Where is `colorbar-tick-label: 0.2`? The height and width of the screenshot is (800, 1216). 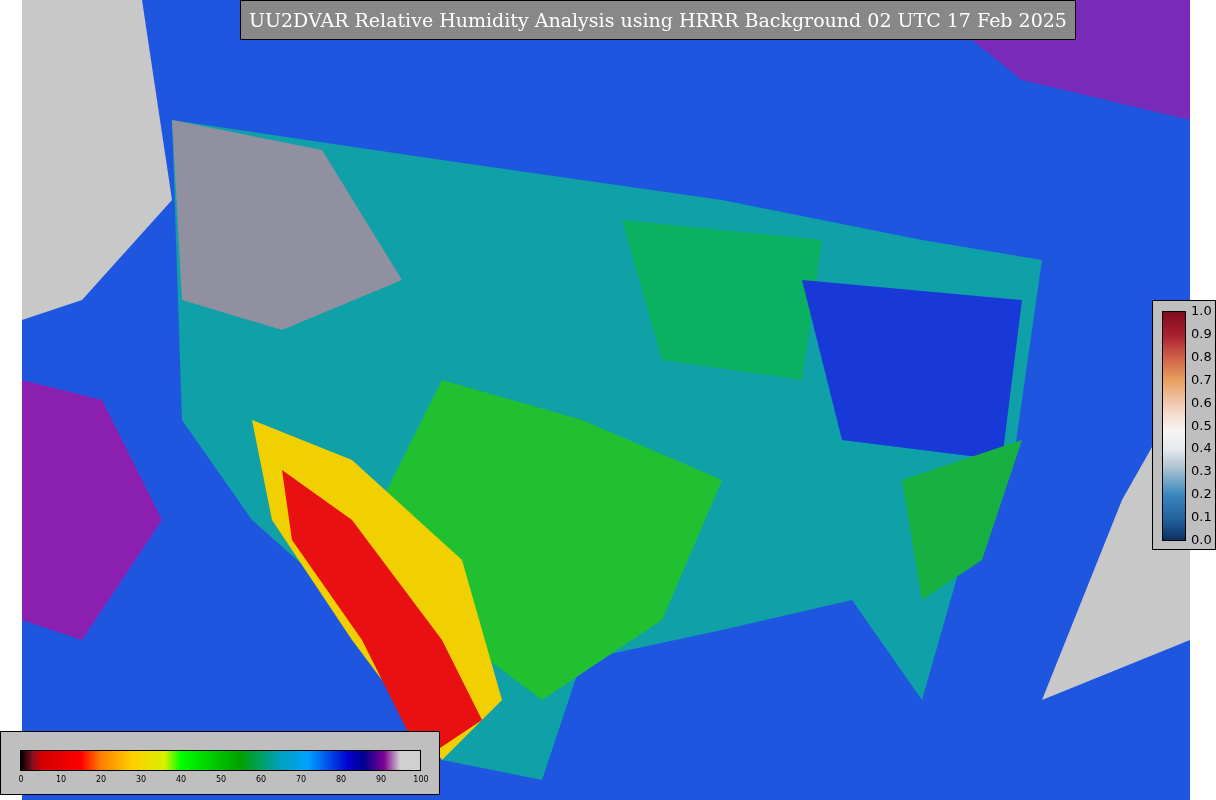 colorbar-tick-label: 0.2 is located at coordinates (1201, 494).